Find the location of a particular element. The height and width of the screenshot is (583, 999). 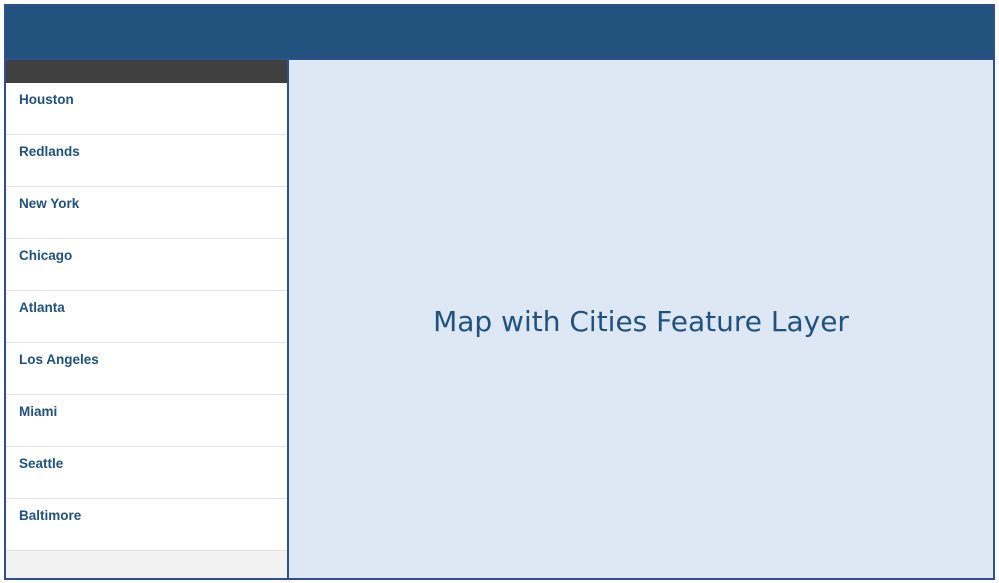

city-list-item: Los Angeles is located at coordinates (146, 369).